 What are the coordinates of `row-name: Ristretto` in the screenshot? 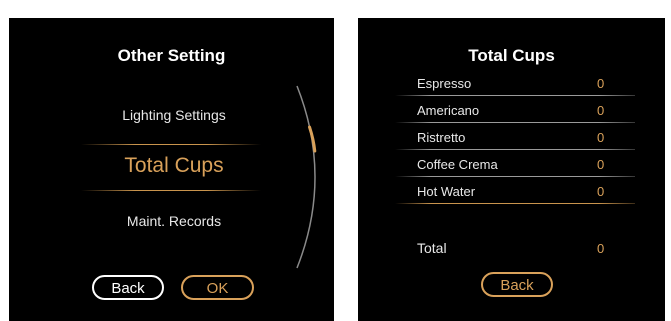 It's located at (441, 137).